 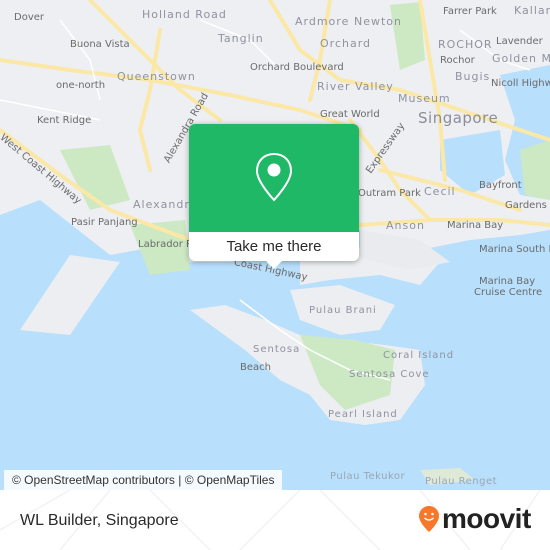 I want to click on map-label: Kent Ridge, so click(x=64, y=120).